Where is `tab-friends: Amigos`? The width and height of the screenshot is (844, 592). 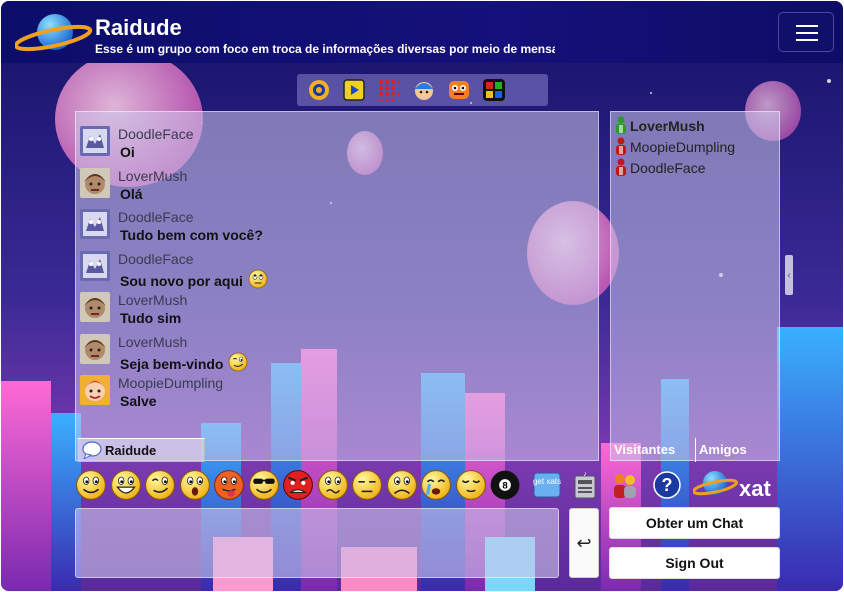 tab-friends: Amigos is located at coordinates (737, 450).